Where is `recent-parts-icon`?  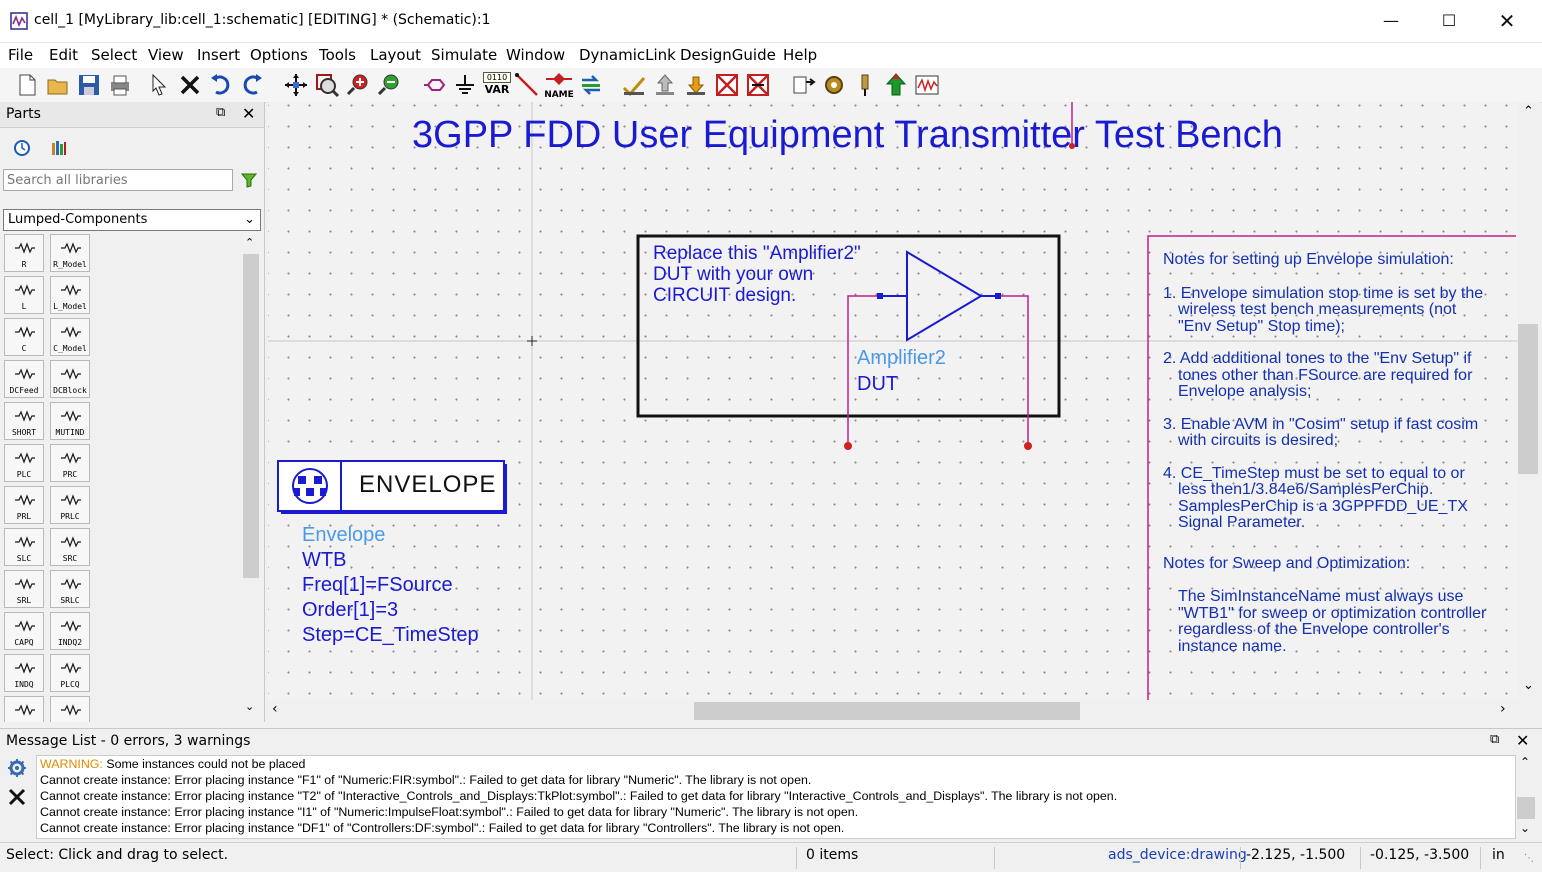
recent-parts-icon is located at coordinates (22, 148).